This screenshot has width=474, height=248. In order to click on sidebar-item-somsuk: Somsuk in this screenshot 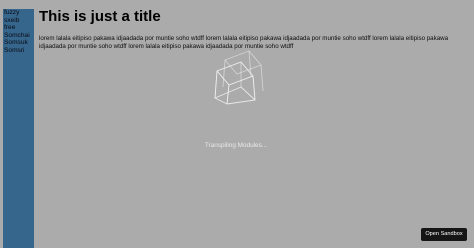, I will do `click(18, 43)`.